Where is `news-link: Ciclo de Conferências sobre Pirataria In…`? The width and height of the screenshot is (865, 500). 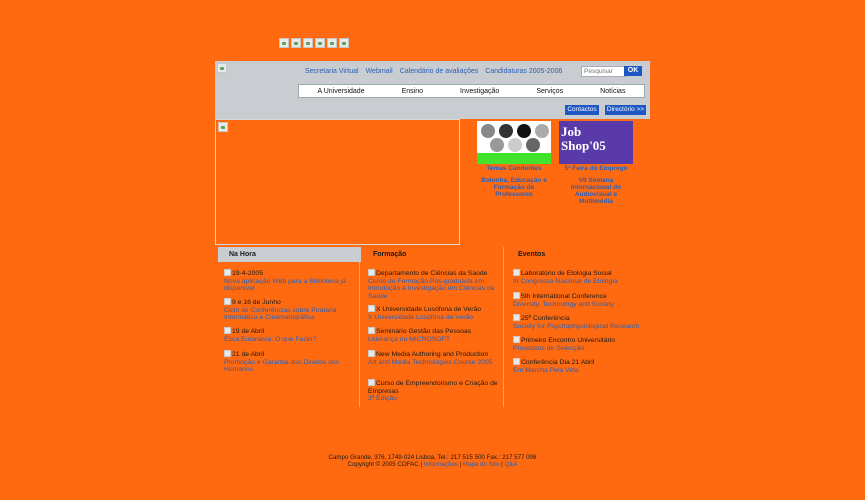 news-link: Ciclo de Conferências sobre Pirataria In… is located at coordinates (289, 314).